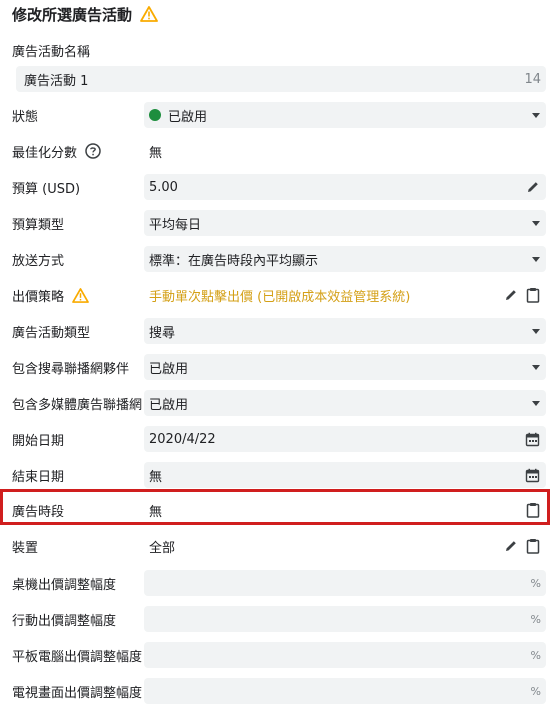 The image size is (558, 711). Describe the element at coordinates (77, 405) in the screenshot. I see `display-network-label: 包含多媒體廣告聯播網` at that location.